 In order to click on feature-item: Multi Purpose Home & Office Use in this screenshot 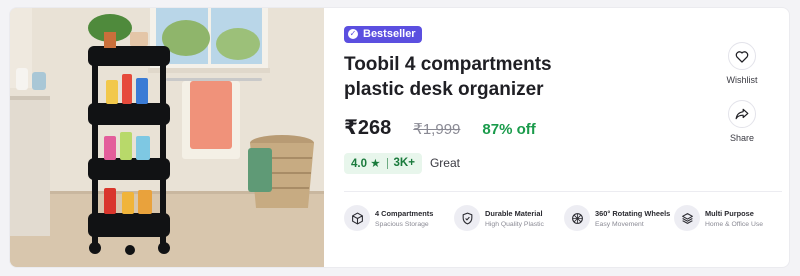, I will do `click(729, 218)`.